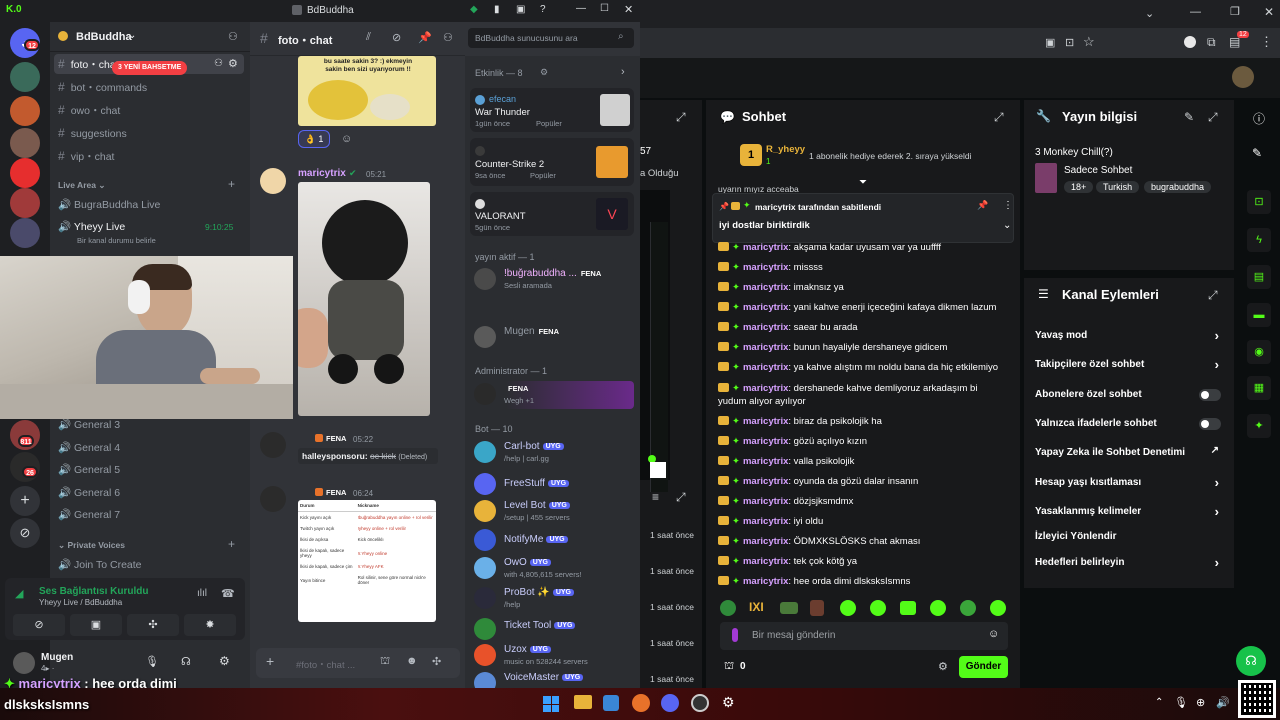 The height and width of the screenshot is (720, 1280). I want to click on action-banned-words: Yasaklanmış kelimeler ›, so click(1130, 511).